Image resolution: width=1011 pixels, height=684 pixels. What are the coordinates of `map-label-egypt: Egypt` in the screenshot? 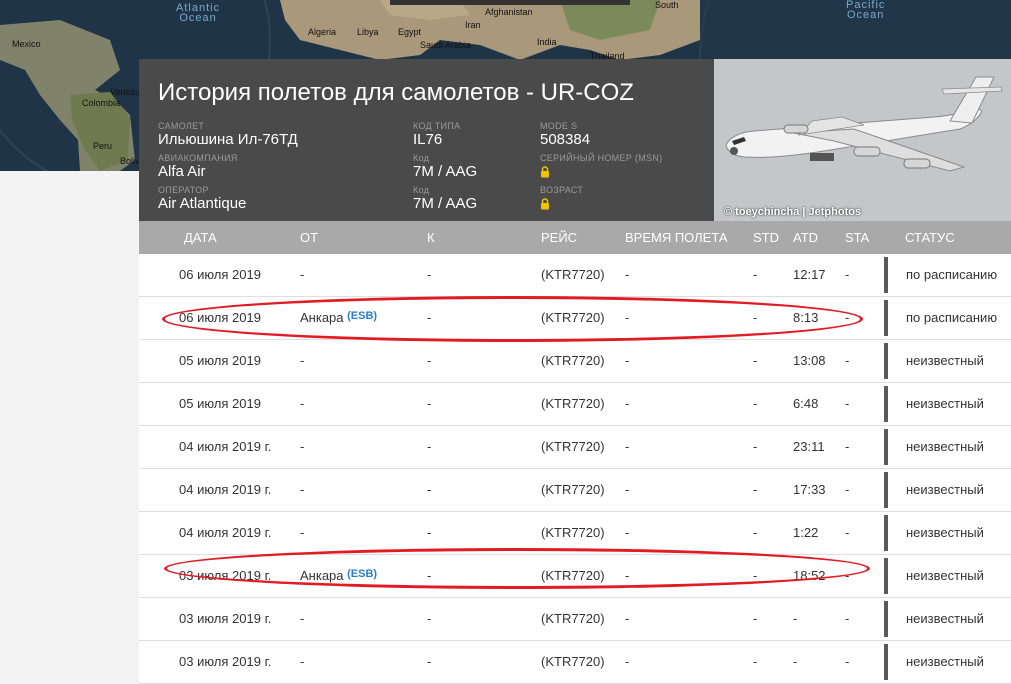 It's located at (410, 32).